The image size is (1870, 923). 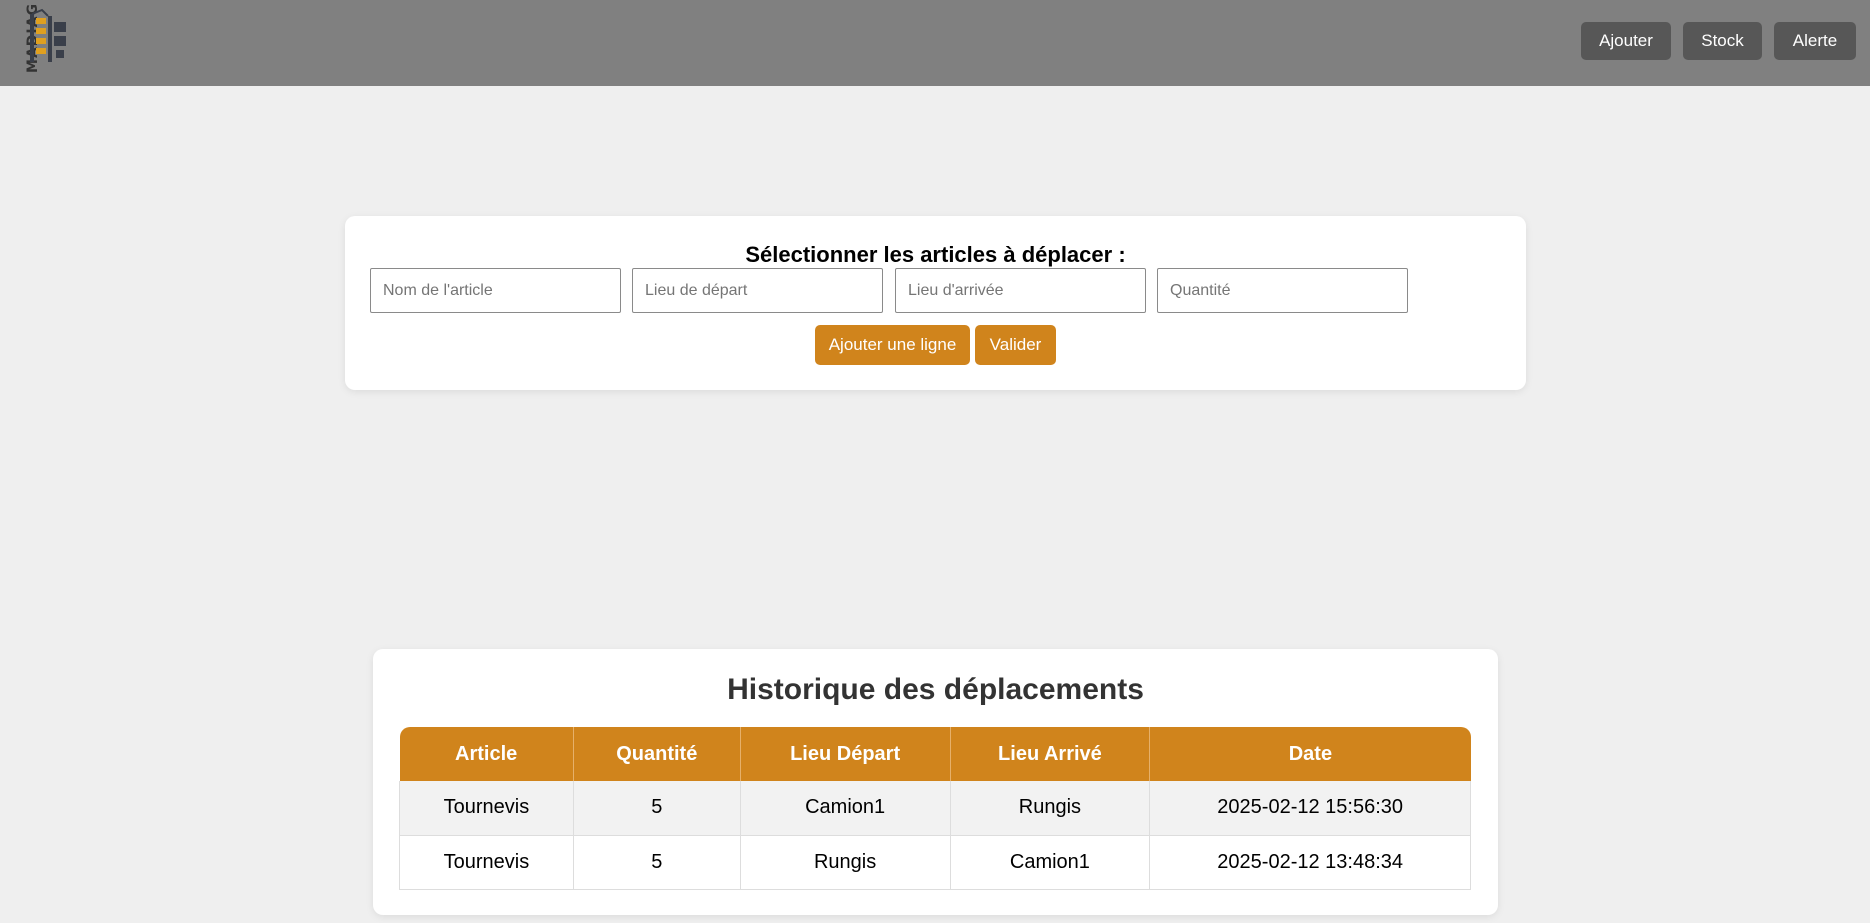 I want to click on add-line-button: Ajouter une ligne, so click(x=892, y=345).